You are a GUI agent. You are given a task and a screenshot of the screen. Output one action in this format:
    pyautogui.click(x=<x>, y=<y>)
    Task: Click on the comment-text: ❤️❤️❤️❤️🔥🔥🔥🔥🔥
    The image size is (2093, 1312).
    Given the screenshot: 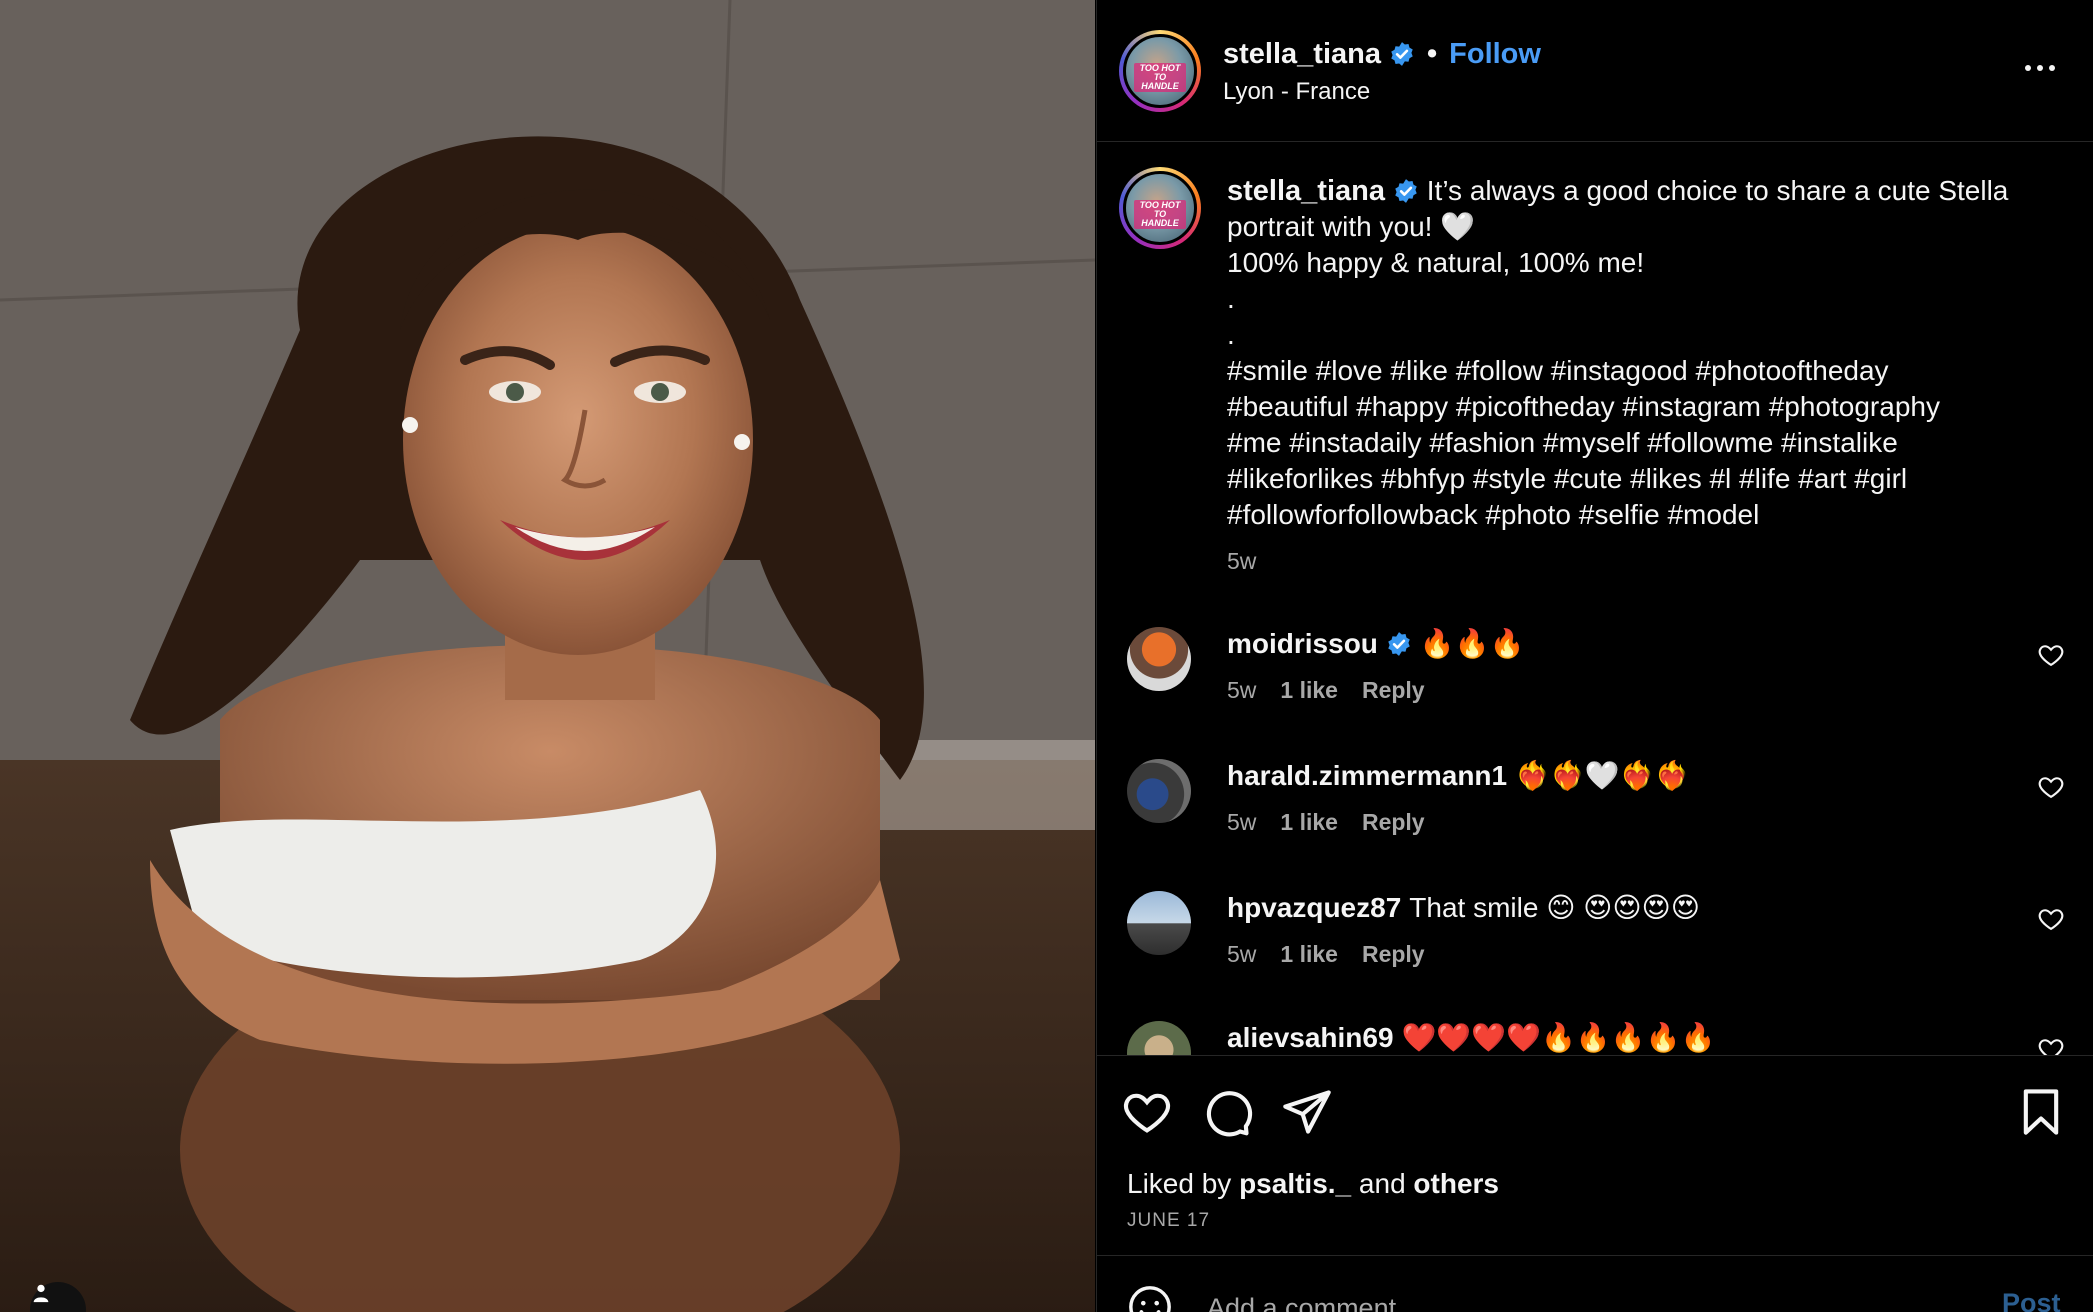 What is the action you would take?
    pyautogui.click(x=1558, y=1037)
    